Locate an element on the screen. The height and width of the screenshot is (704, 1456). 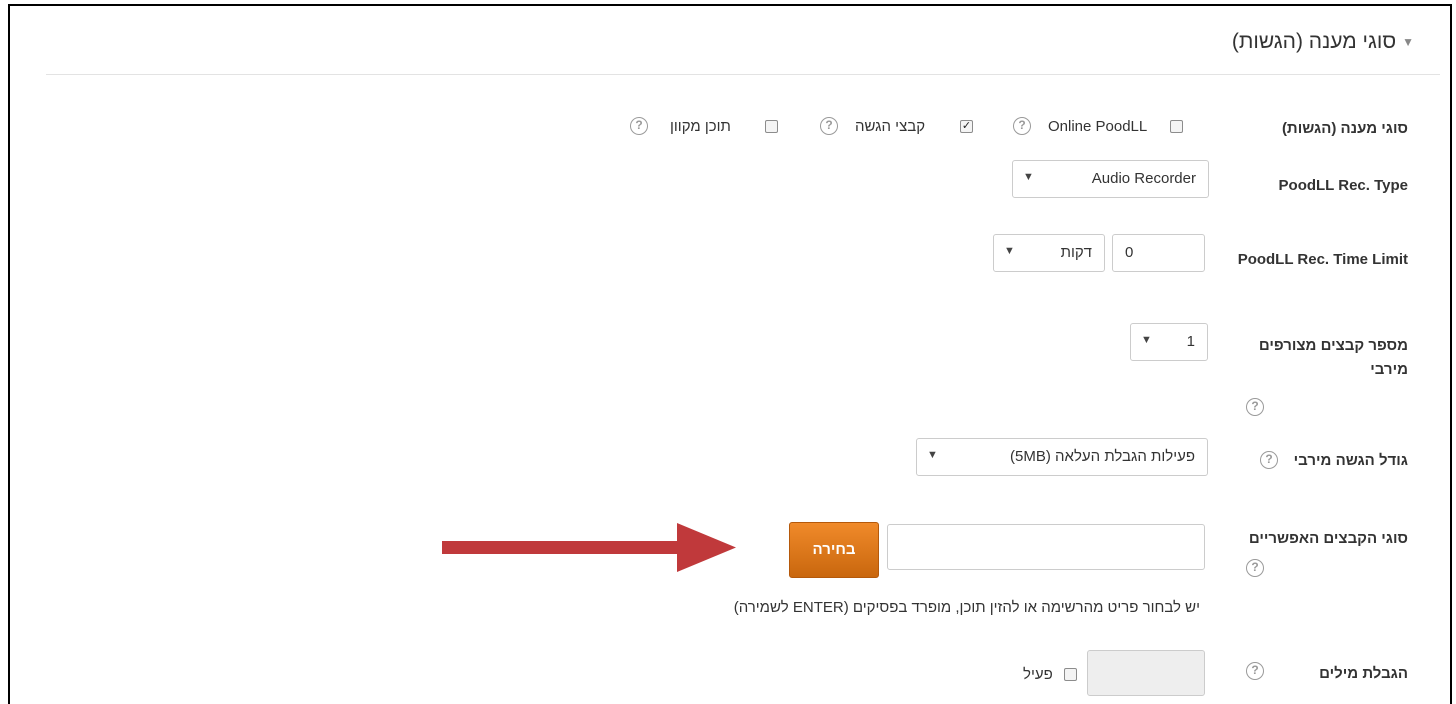
rec-time-limit-label: PoodLL Rec. Time Limit is located at coordinates (1322, 259).